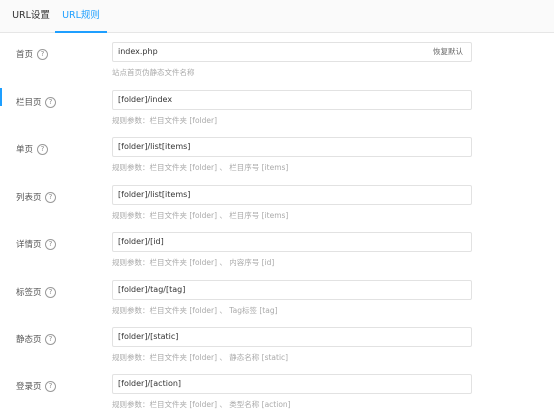  I want to click on row-label: 单页, so click(25, 150).